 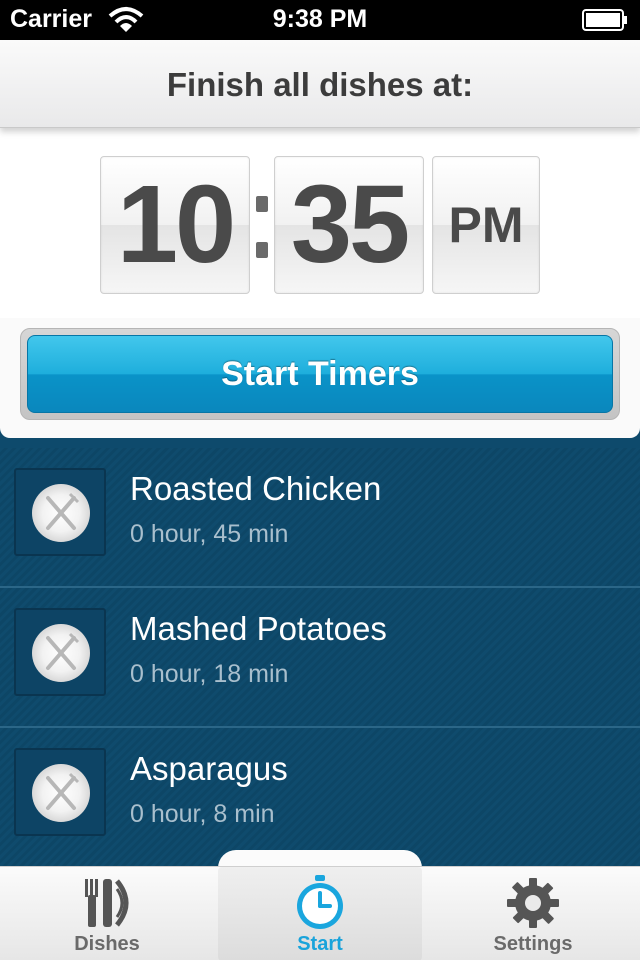 What do you see at coordinates (349, 225) in the screenshot?
I see `minute-picker: 35` at bounding box center [349, 225].